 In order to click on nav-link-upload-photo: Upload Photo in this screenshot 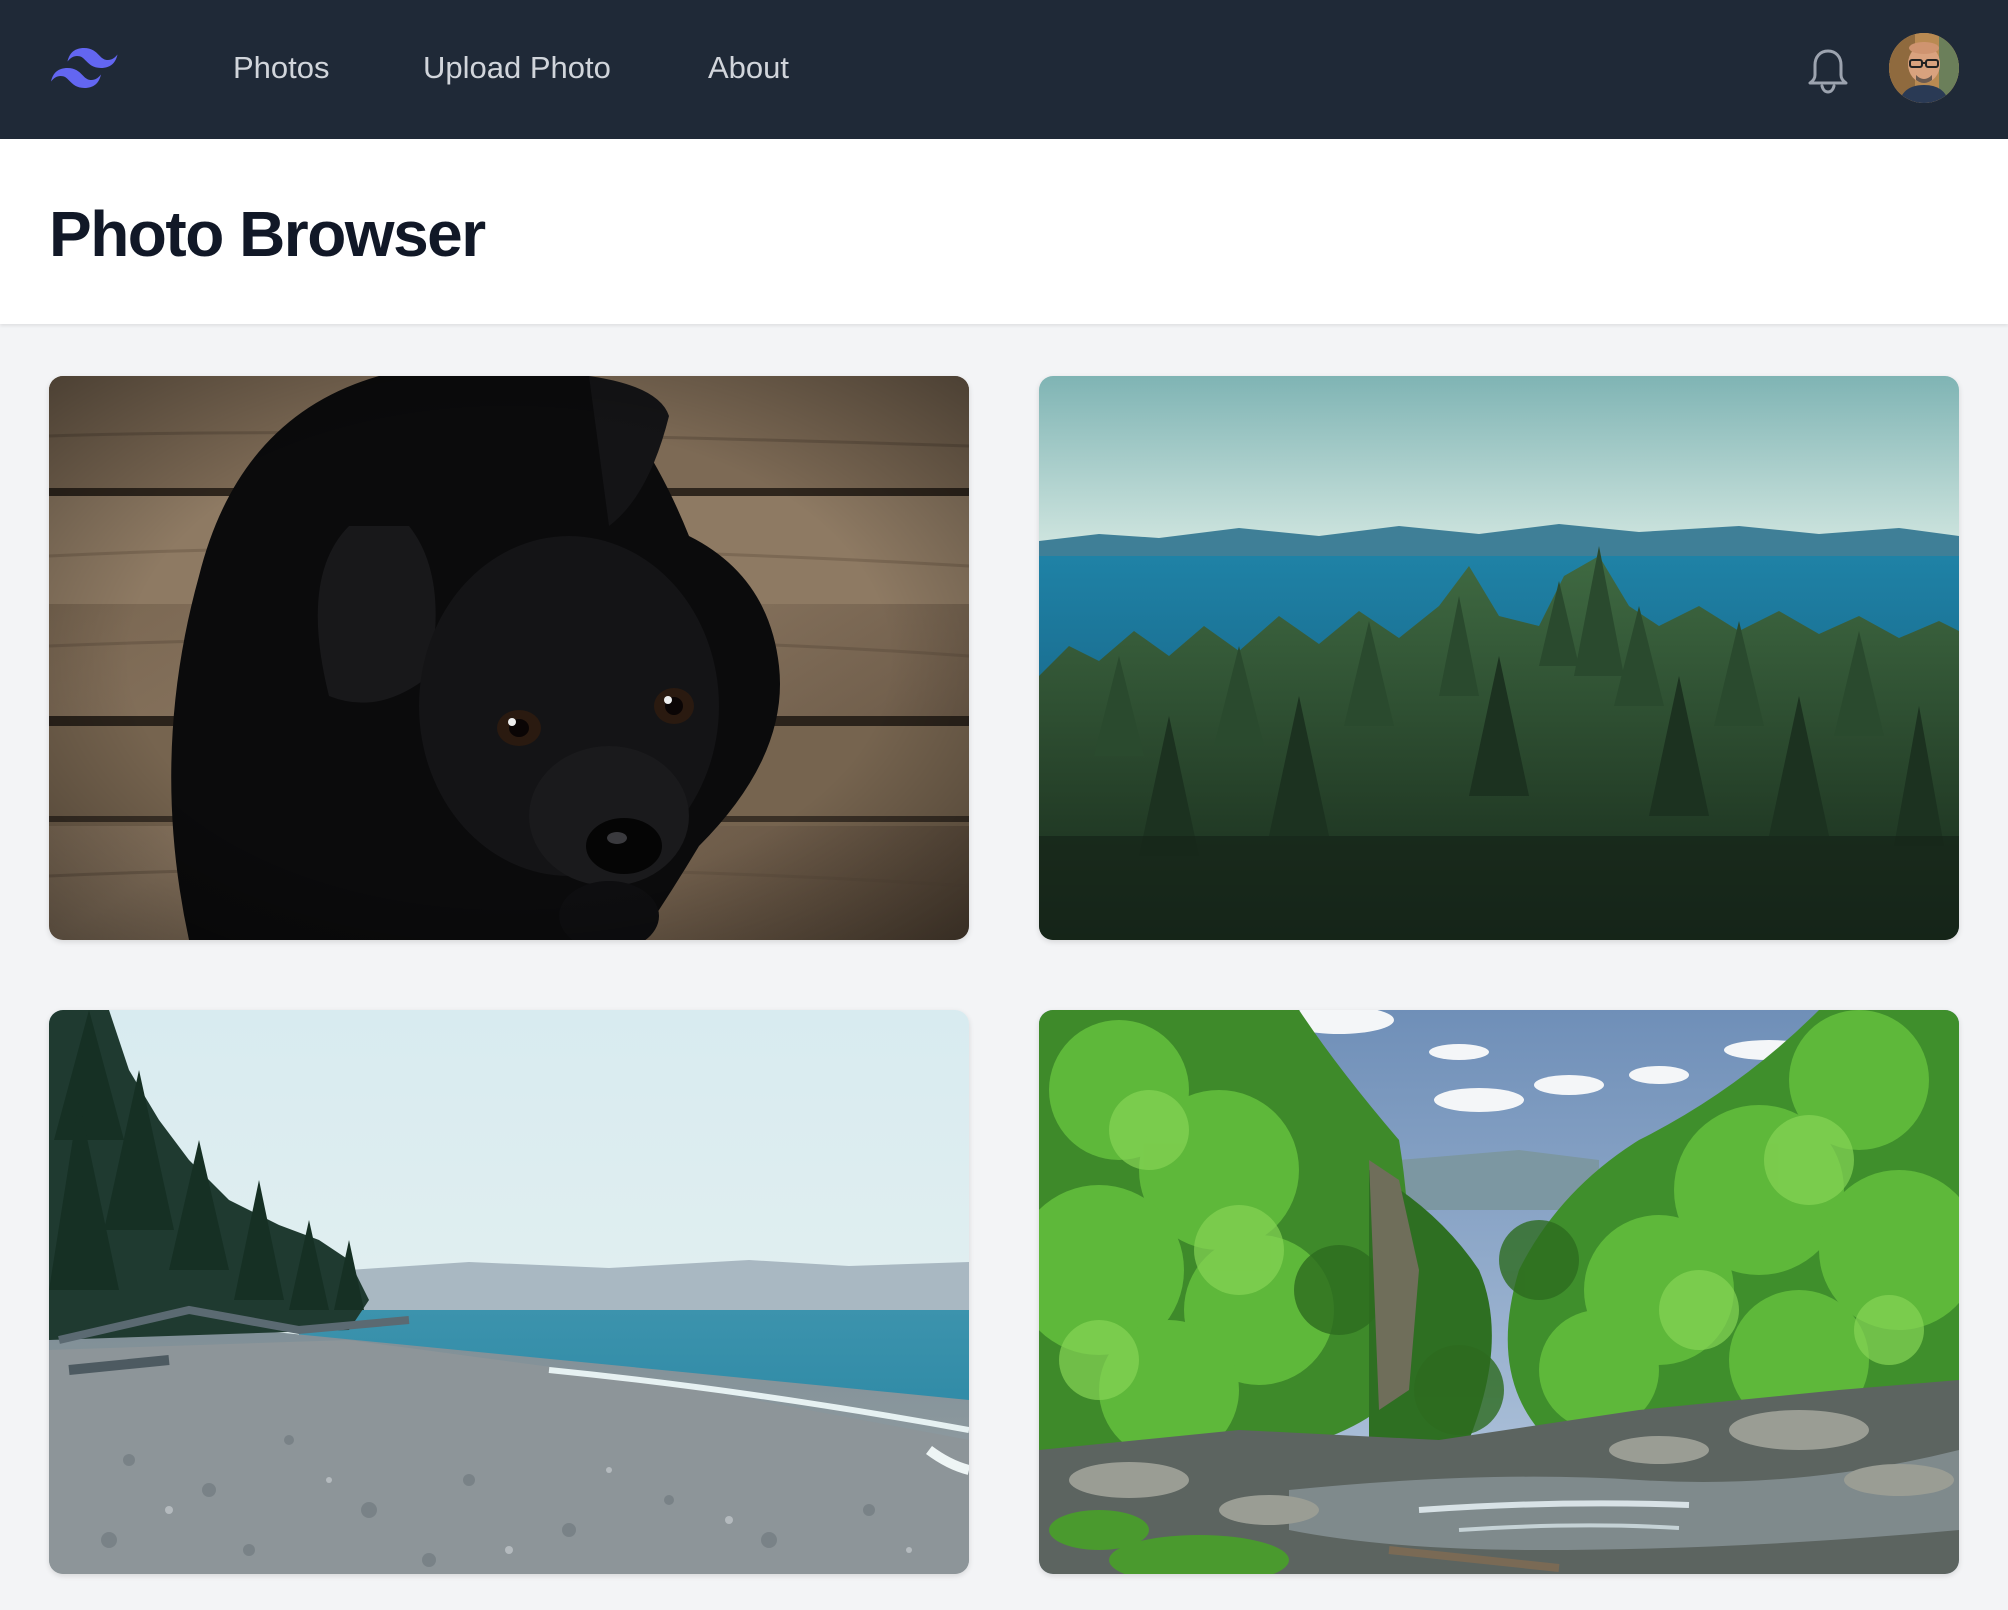, I will do `click(517, 68)`.